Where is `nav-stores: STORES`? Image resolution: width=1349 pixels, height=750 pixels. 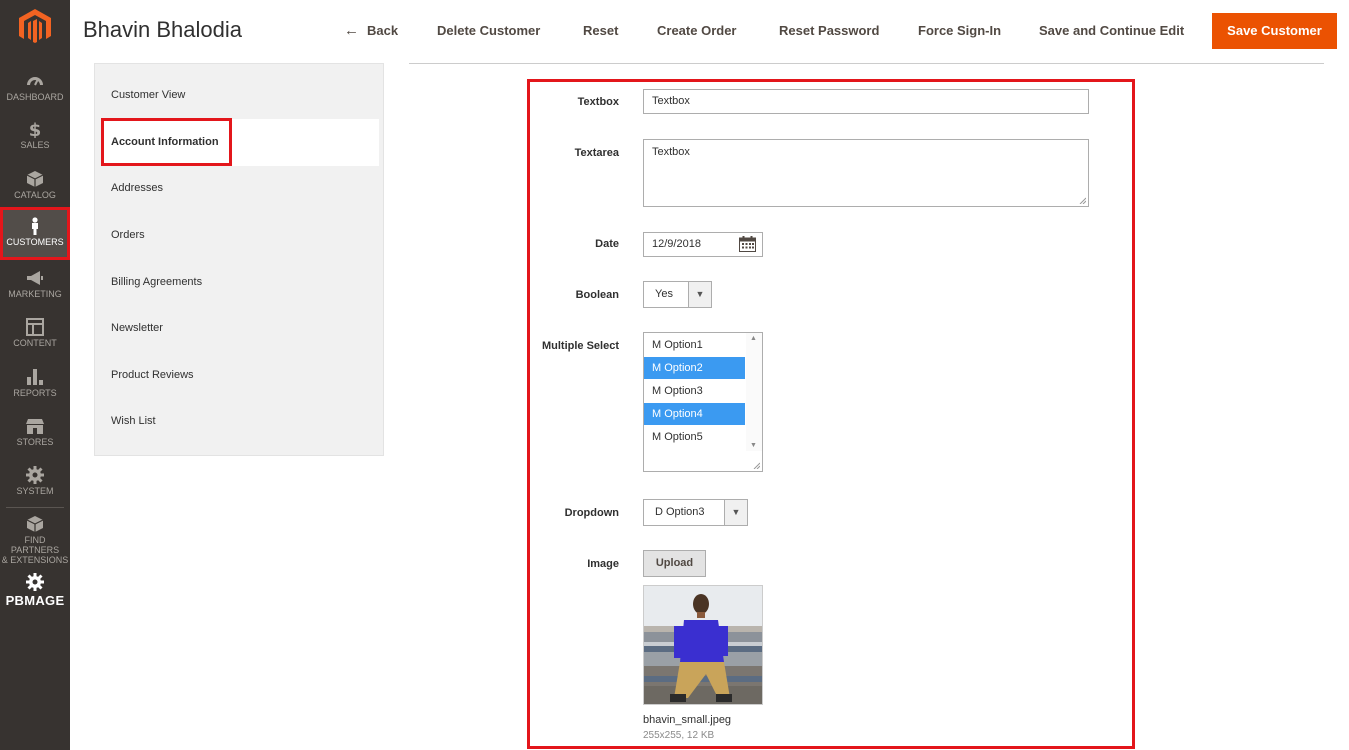 nav-stores: STORES is located at coordinates (35, 442).